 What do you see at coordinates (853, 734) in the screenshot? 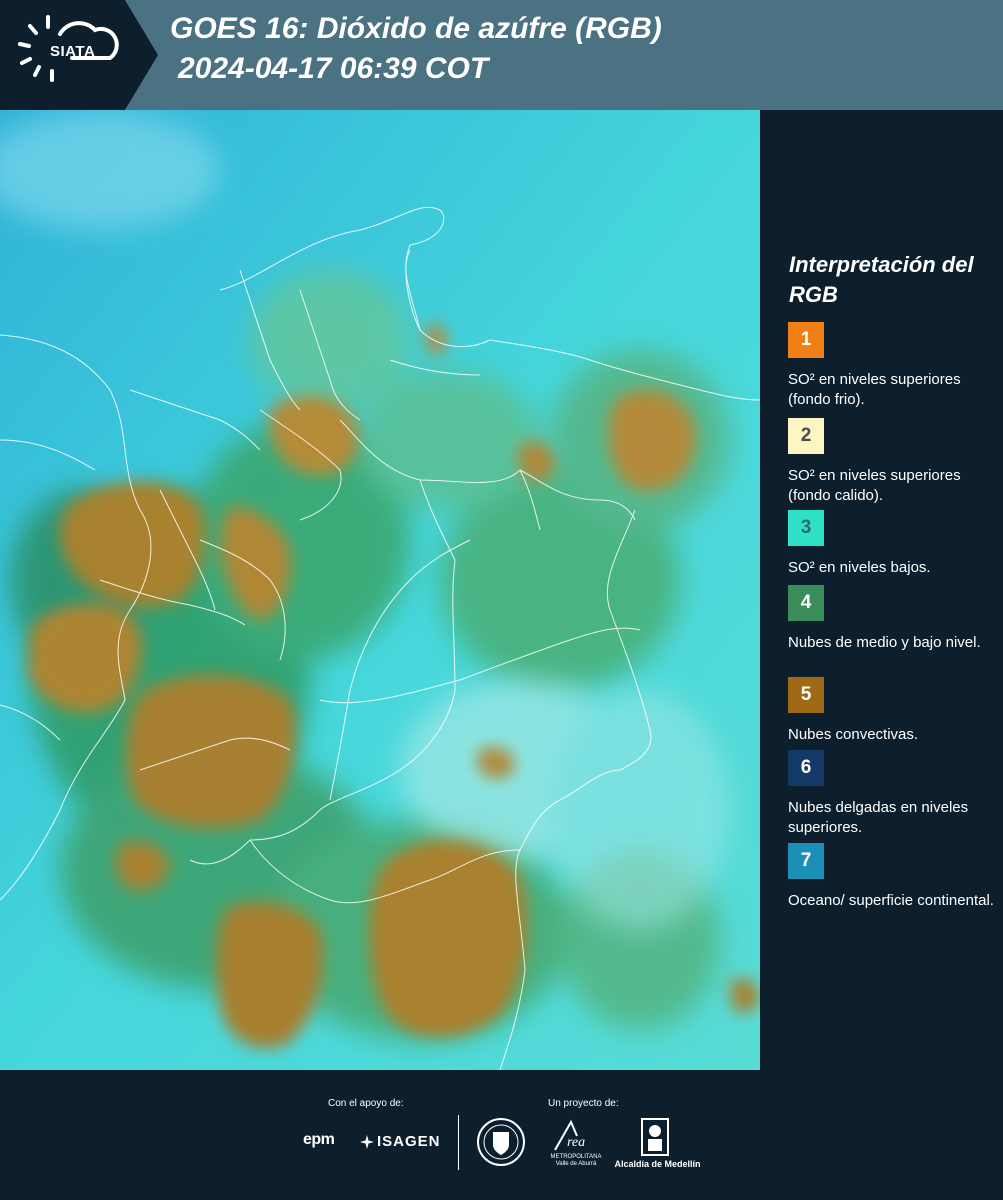
I see `legend-label: Nubes convectivas.` at bounding box center [853, 734].